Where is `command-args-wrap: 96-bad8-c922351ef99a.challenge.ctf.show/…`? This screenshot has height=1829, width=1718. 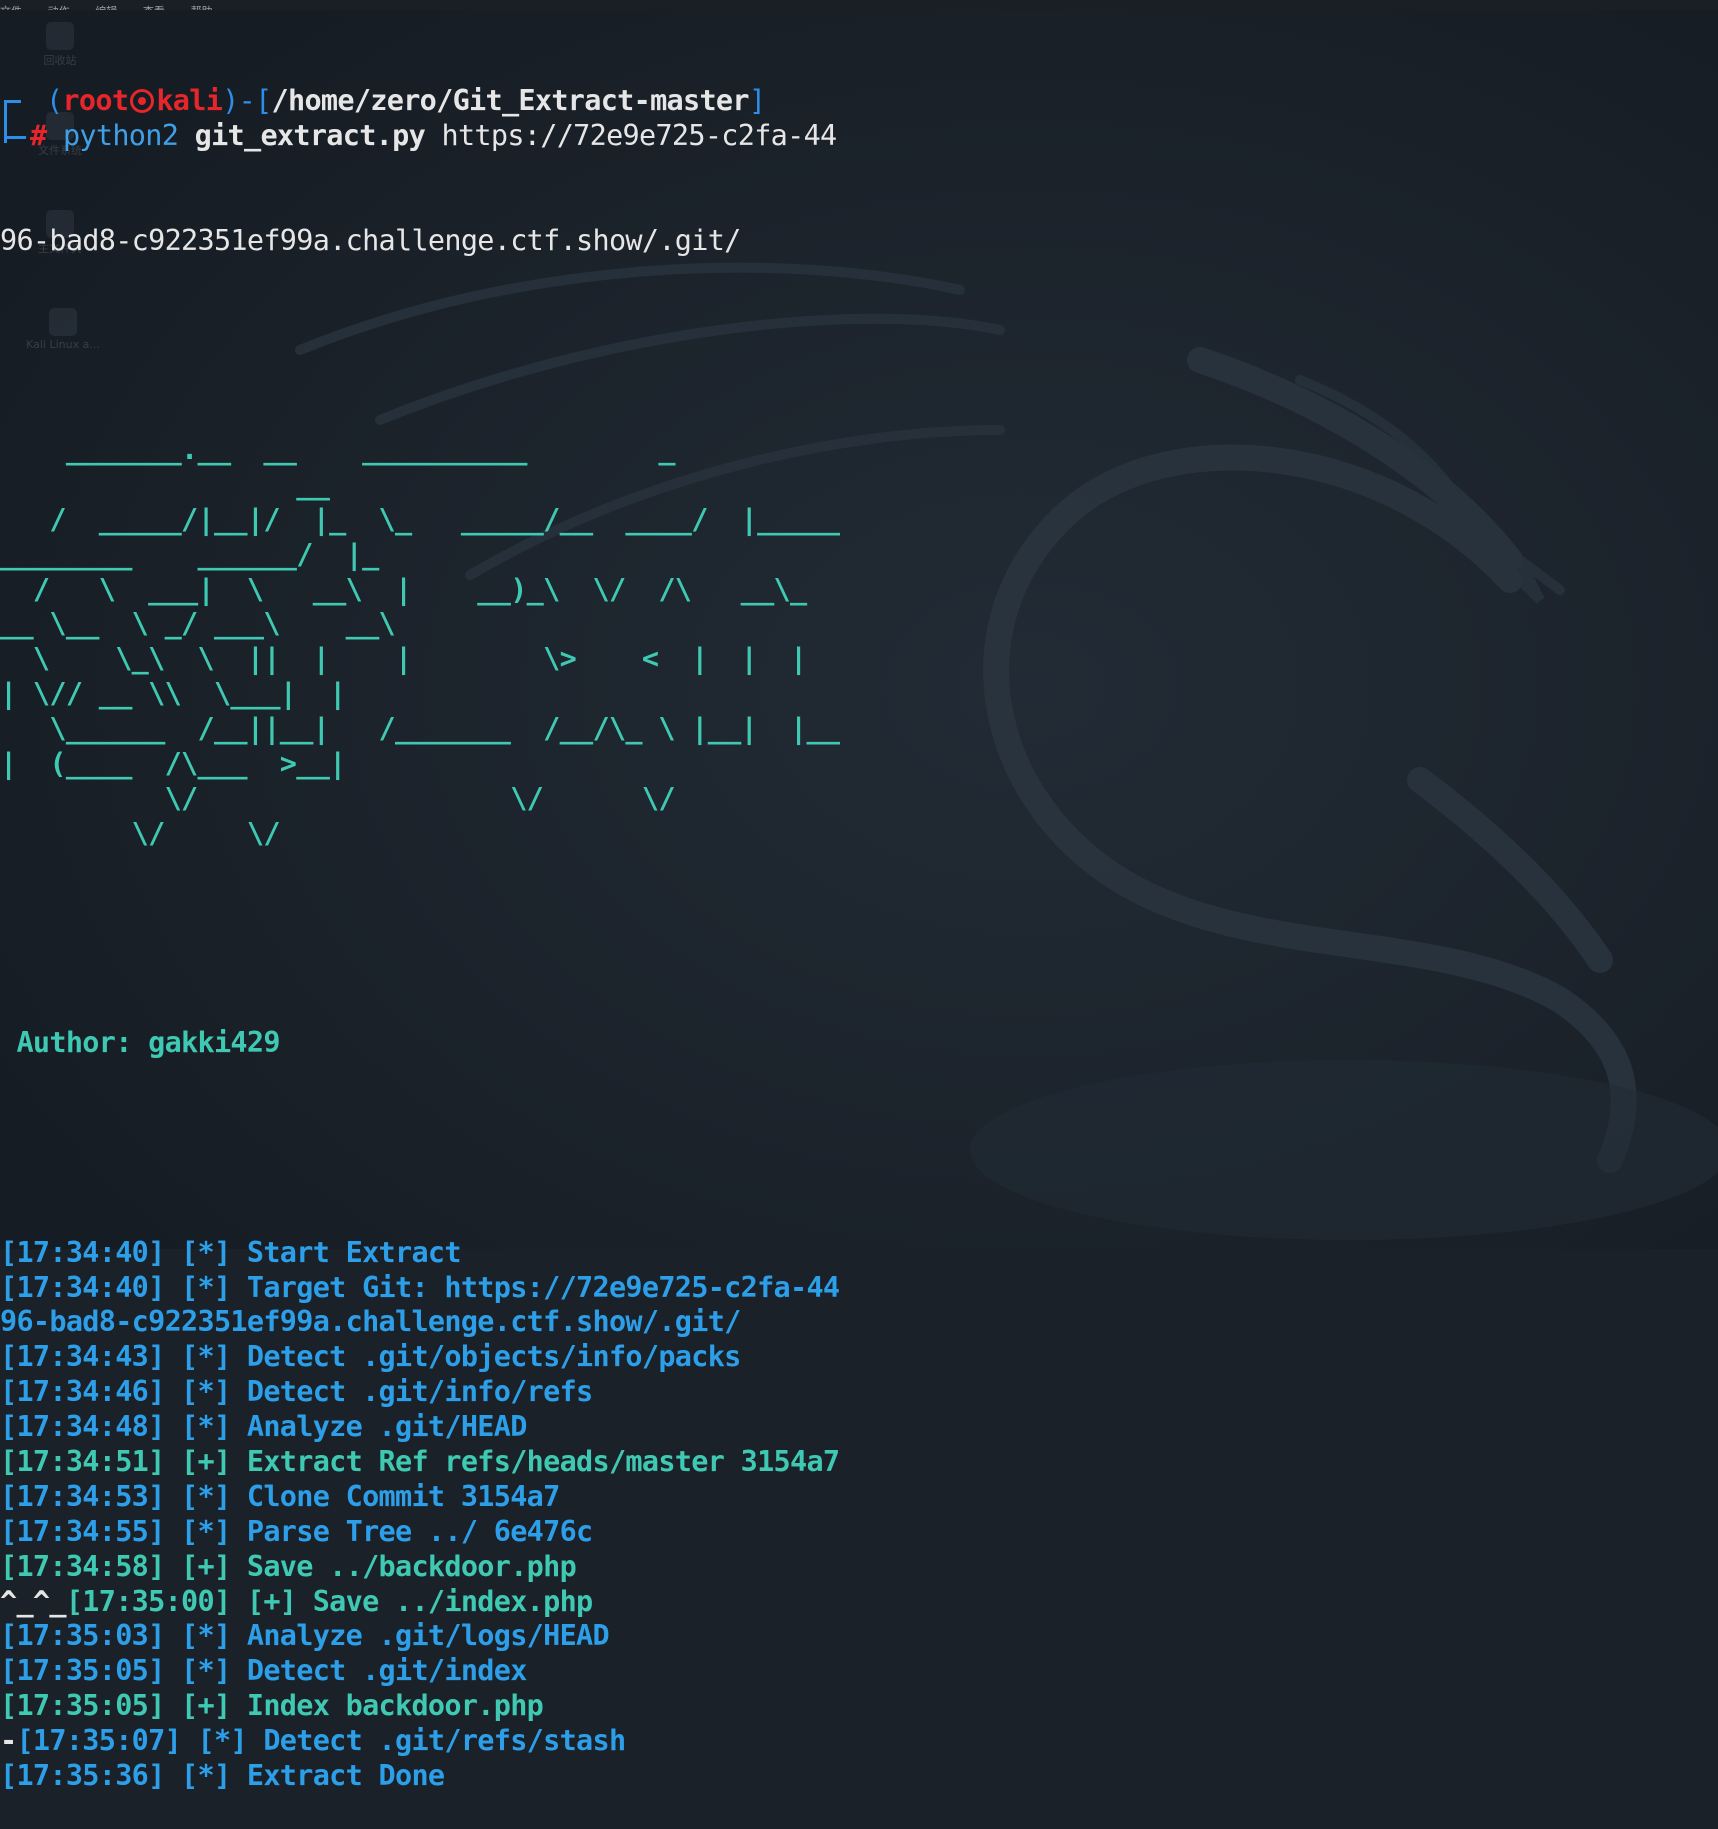 command-args-wrap: 96-bad8-c922351ef99a.challenge.ctf.show/… is located at coordinates (370, 240).